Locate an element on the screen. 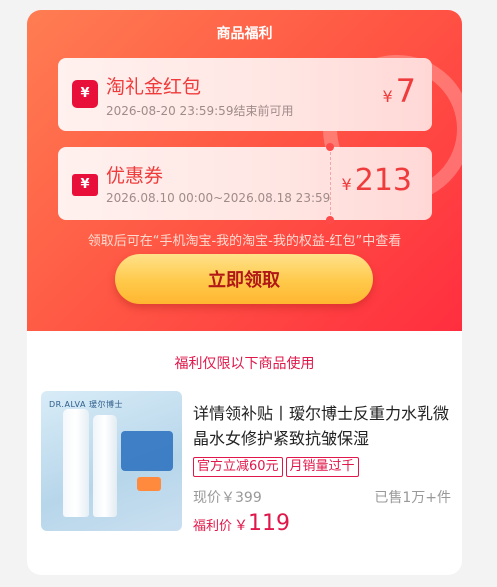 The image size is (497, 587). coupon-amount-value: 7 is located at coordinates (405, 91).